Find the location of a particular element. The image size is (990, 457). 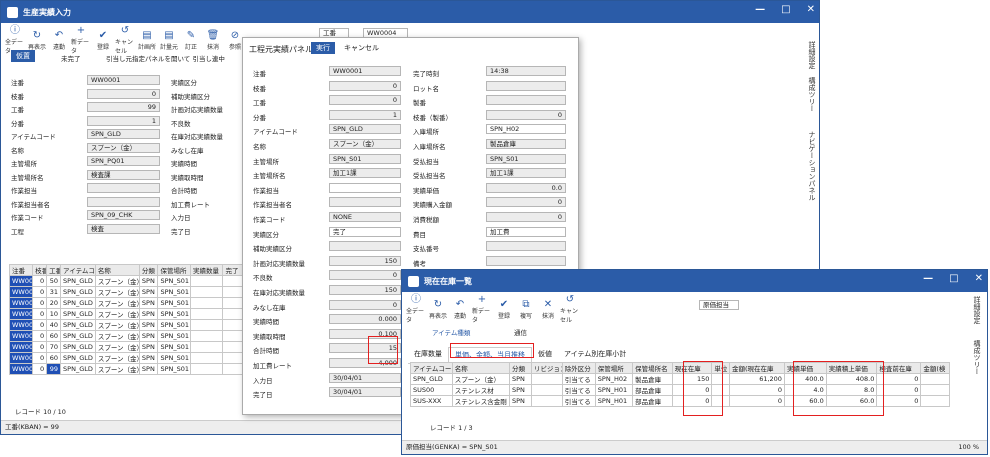

field-value is located at coordinates (123, 201).